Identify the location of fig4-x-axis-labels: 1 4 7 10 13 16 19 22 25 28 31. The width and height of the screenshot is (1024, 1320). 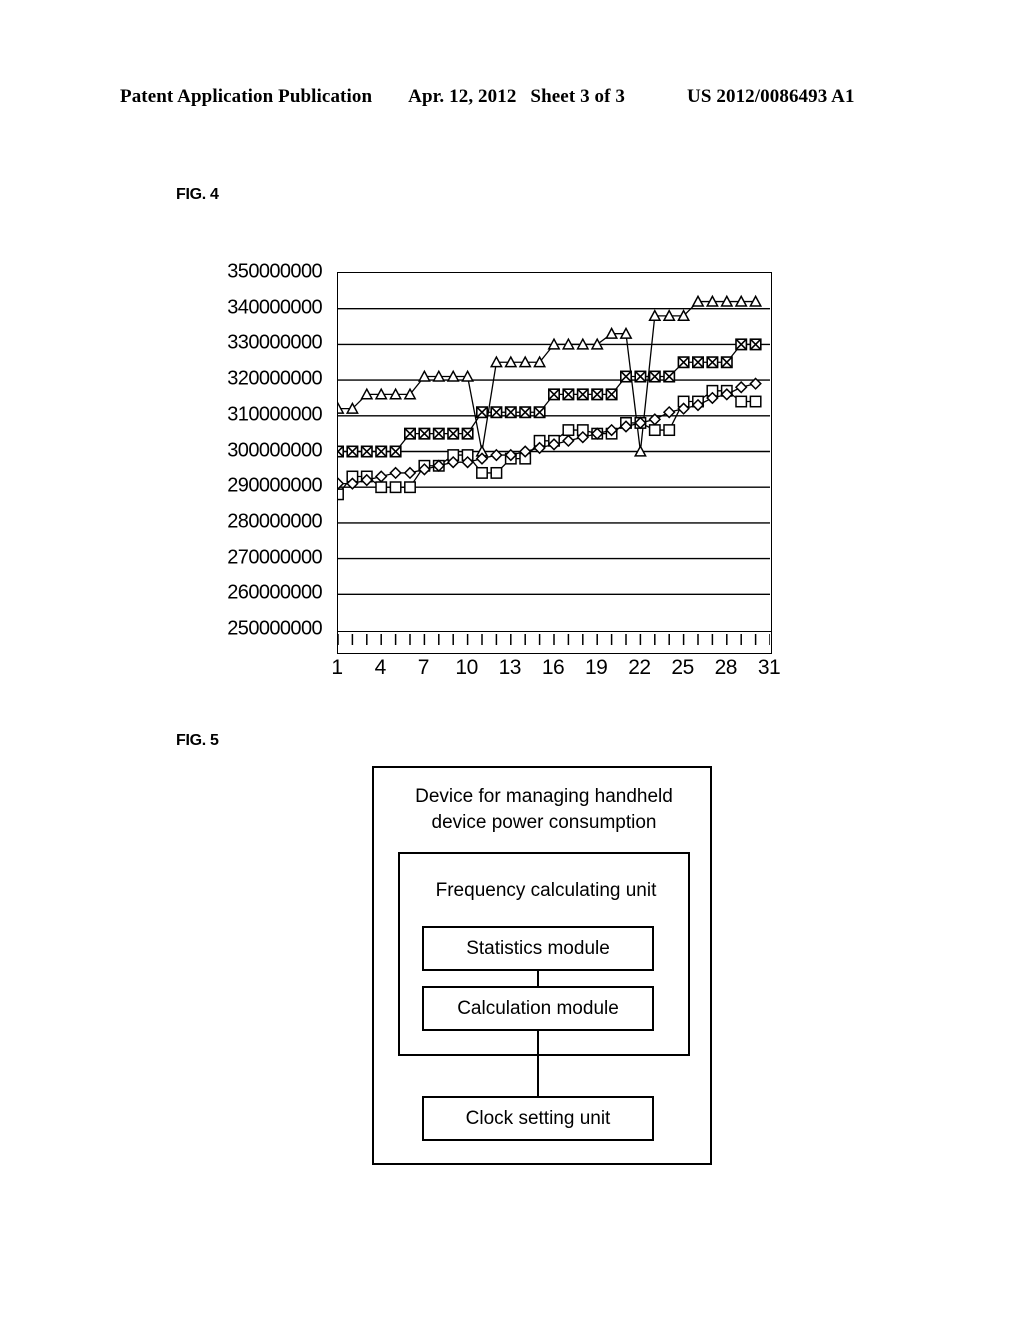
(555, 671).